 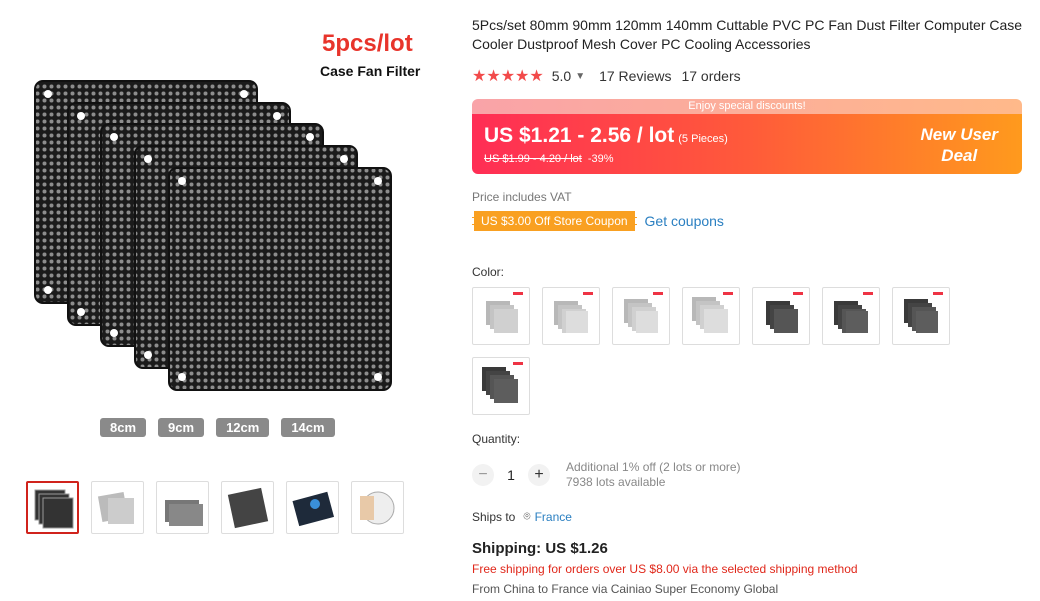 I want to click on ships-to-row: Ships to ⌾ France, so click(x=522, y=516).